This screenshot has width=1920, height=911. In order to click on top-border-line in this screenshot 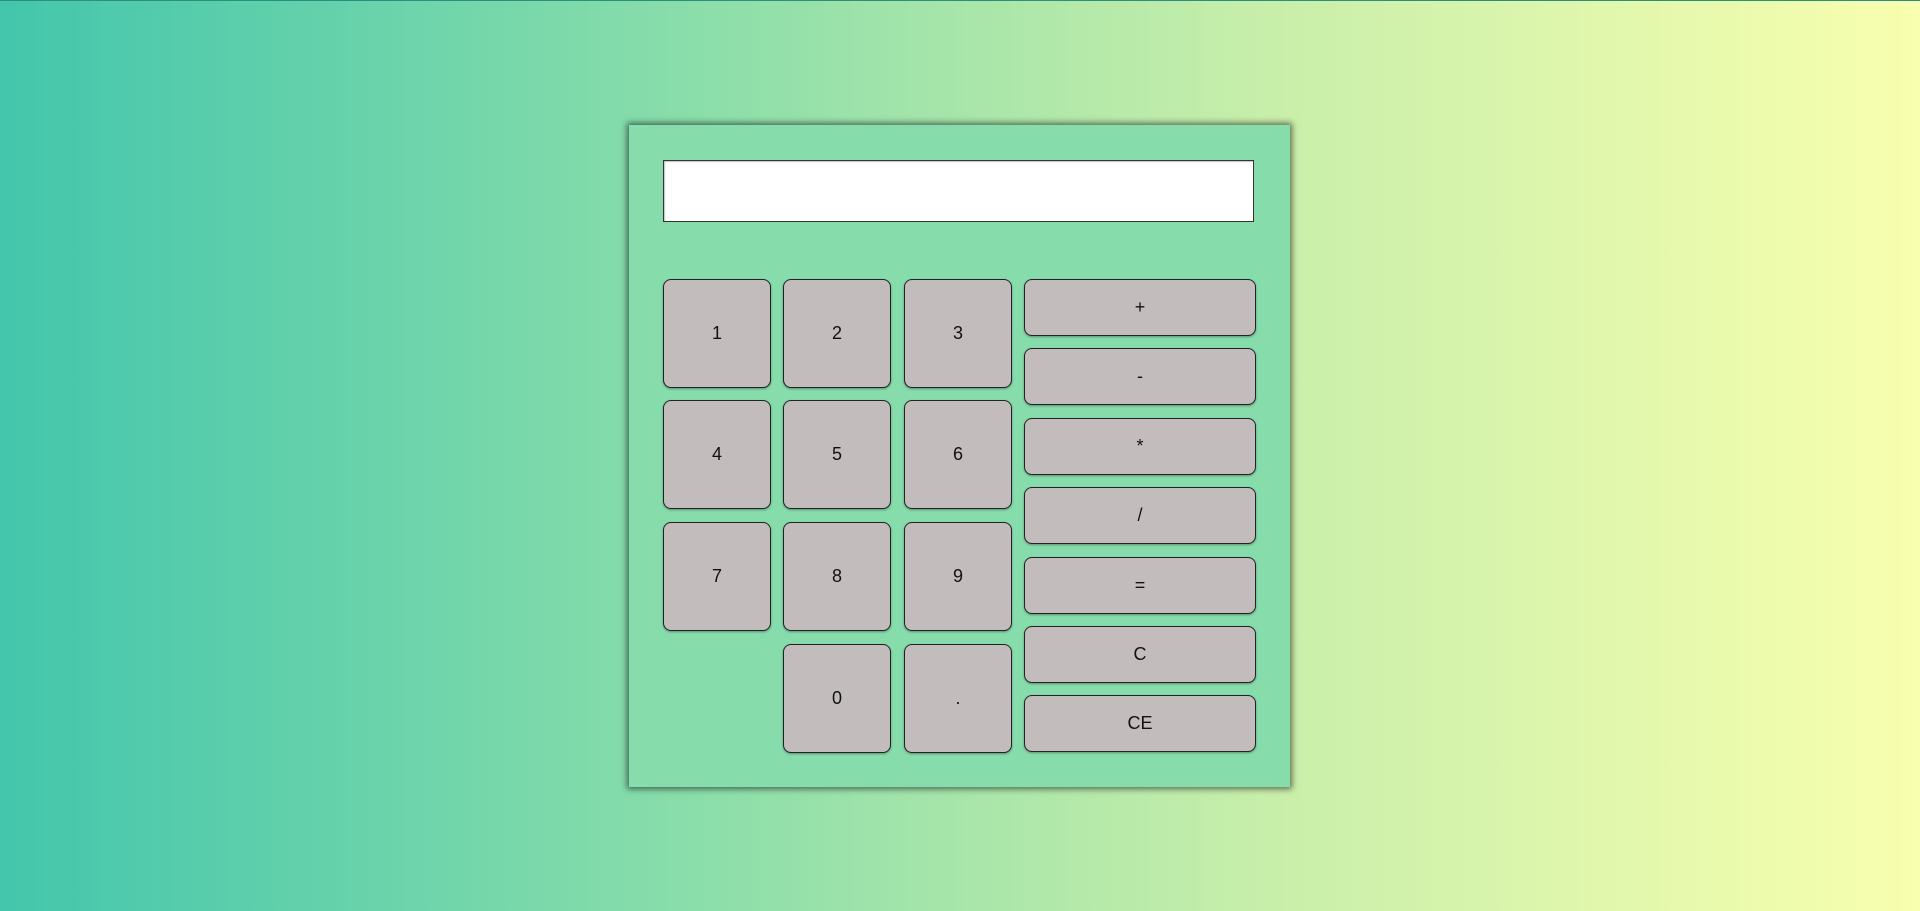, I will do `click(960, 0)`.